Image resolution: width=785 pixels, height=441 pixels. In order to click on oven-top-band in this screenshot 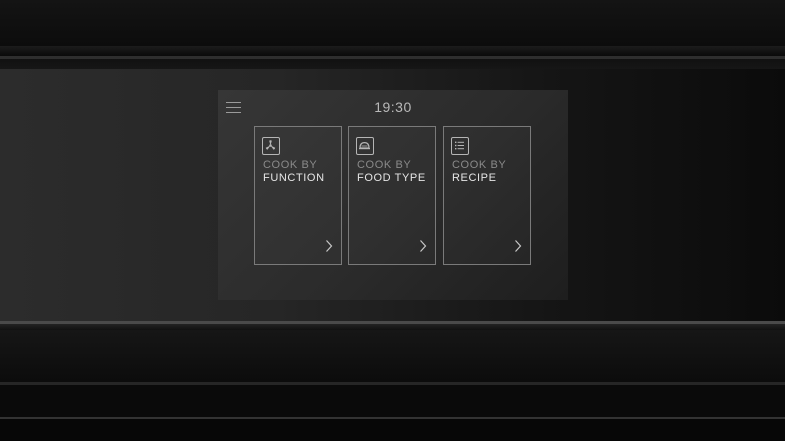, I will do `click(392, 23)`.